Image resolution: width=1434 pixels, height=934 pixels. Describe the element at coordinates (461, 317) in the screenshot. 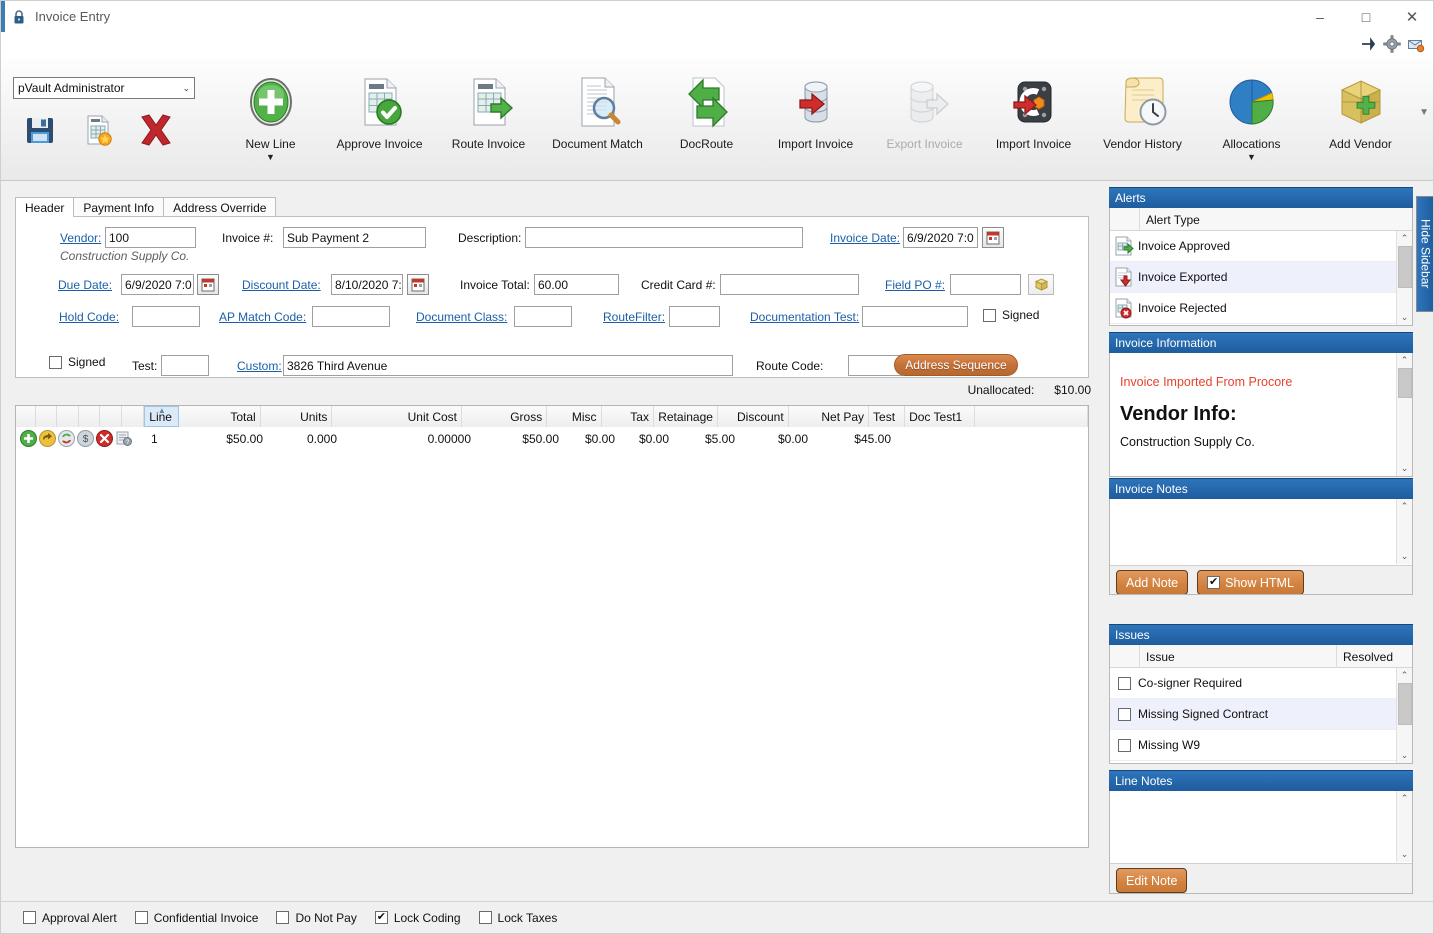

I see `document-class-label: Document Class:` at that location.